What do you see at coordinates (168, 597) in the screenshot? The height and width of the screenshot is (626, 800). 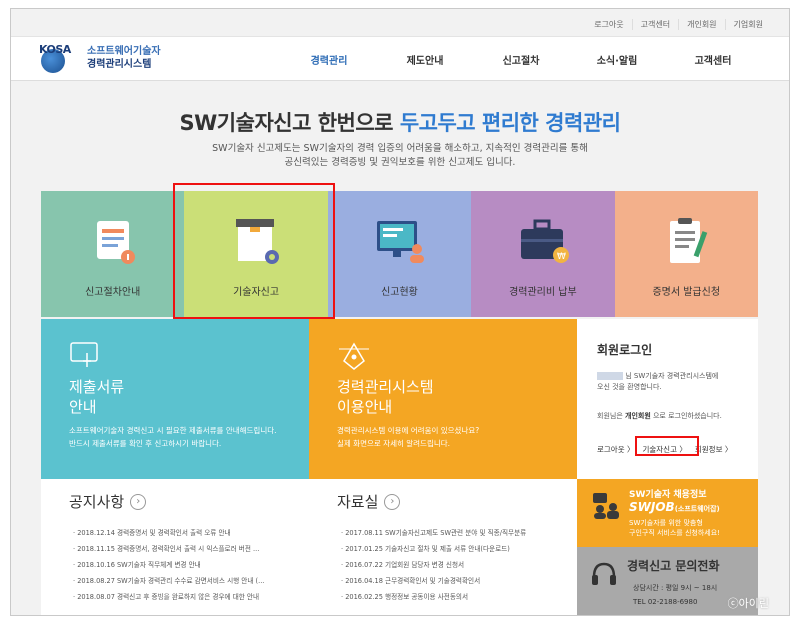 I see `list-item: · 2018.08.07 경력신고 후 증빙을 완료하지 않은 경우에 대한 안내` at bounding box center [168, 597].